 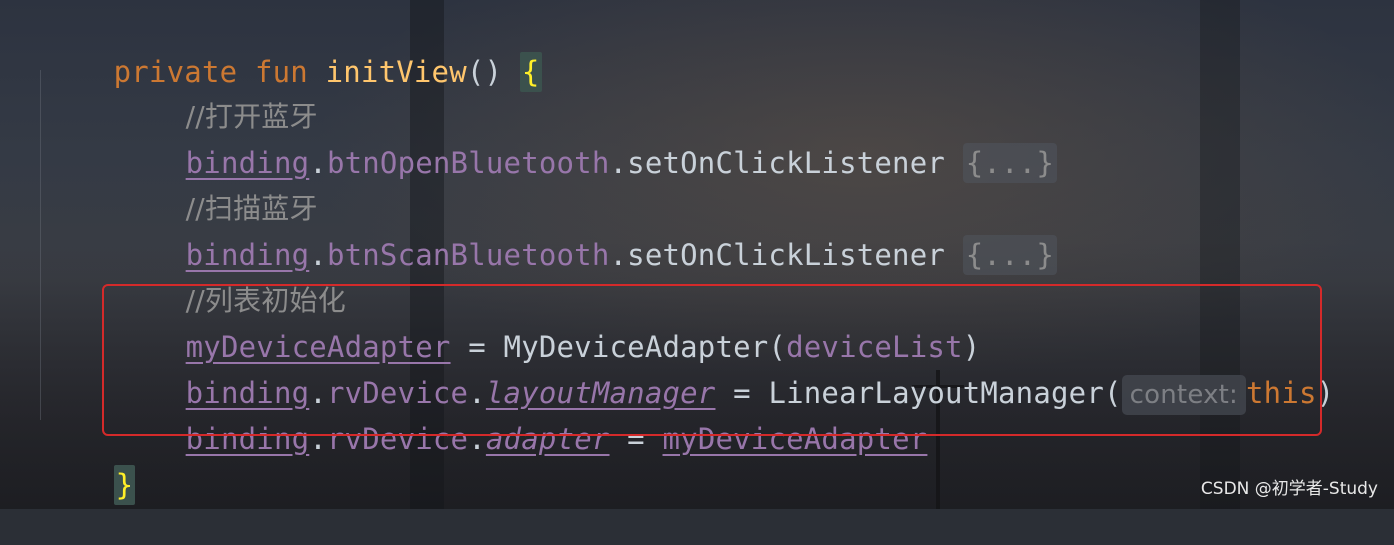 What do you see at coordinates (468, 255) in the screenshot?
I see `property: btnScanBluetooth` at bounding box center [468, 255].